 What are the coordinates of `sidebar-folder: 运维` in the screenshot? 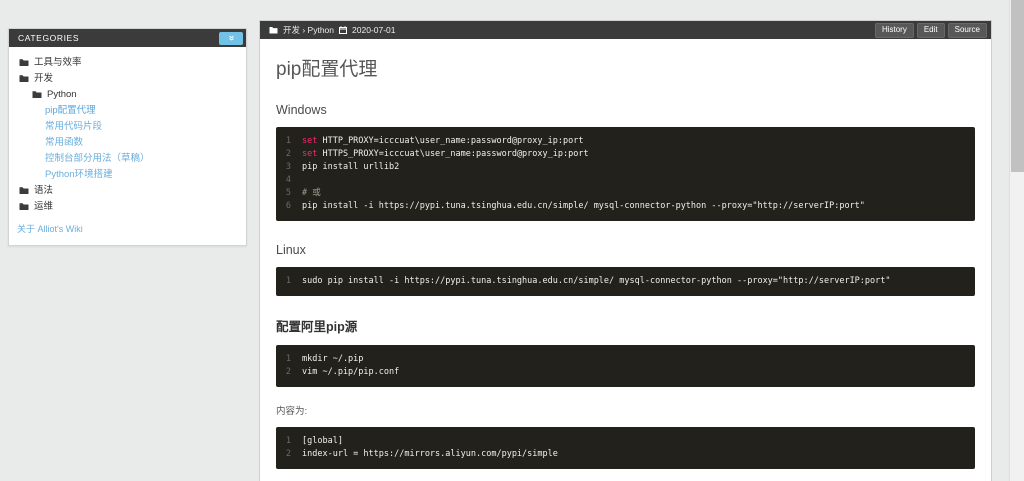 It's located at (127, 206).